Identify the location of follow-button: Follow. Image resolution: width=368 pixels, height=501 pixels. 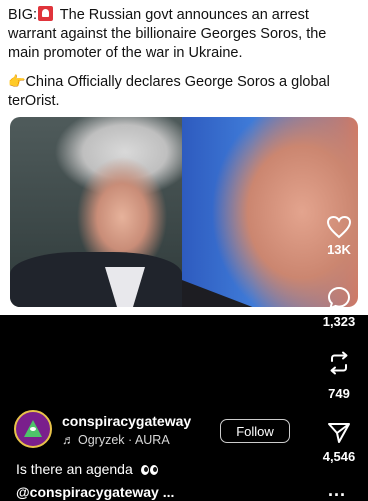
(255, 431).